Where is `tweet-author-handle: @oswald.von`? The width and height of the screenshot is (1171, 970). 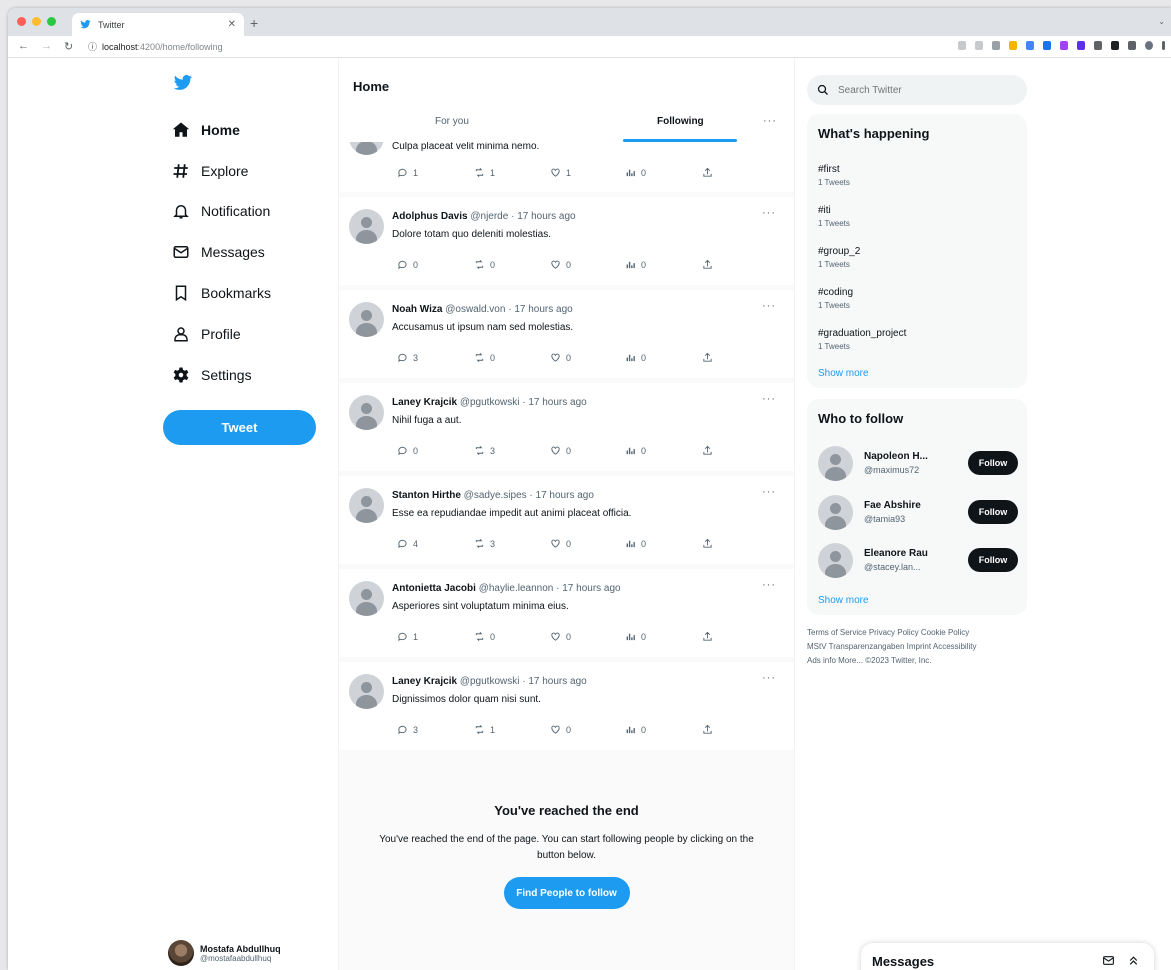 tweet-author-handle: @oswald.von is located at coordinates (475, 309).